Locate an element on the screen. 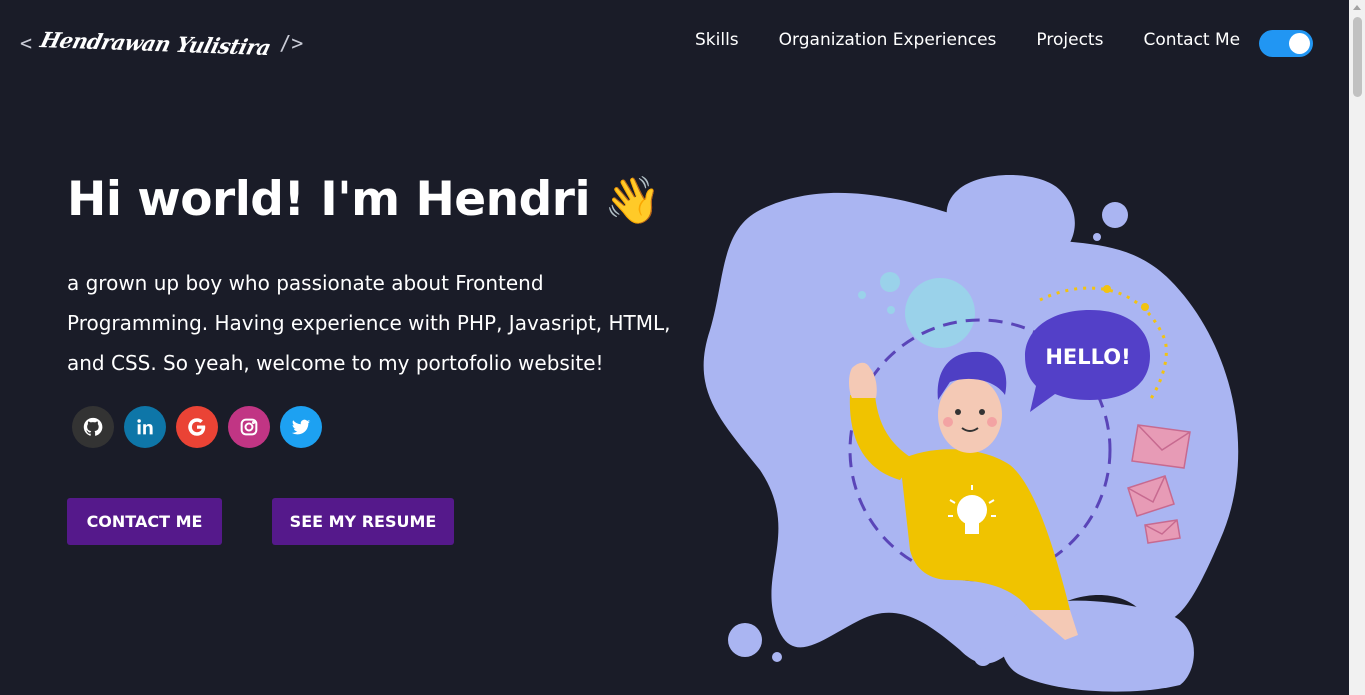 The image size is (1365, 695). nav-contact-me: Contact Me is located at coordinates (1191, 40).